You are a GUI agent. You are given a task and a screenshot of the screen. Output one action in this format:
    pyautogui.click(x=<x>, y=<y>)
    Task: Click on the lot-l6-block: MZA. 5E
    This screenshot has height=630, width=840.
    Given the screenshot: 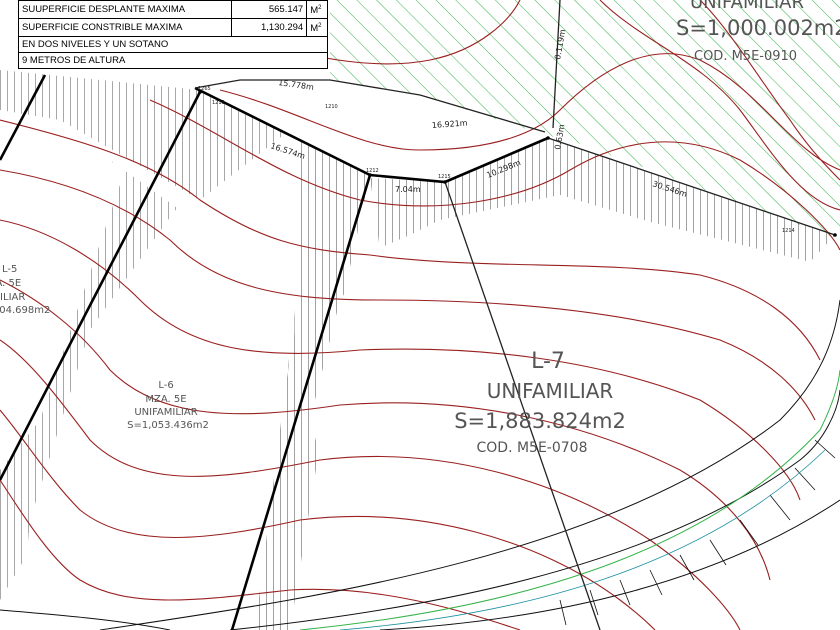 What is the action you would take?
    pyautogui.click(x=165, y=399)
    